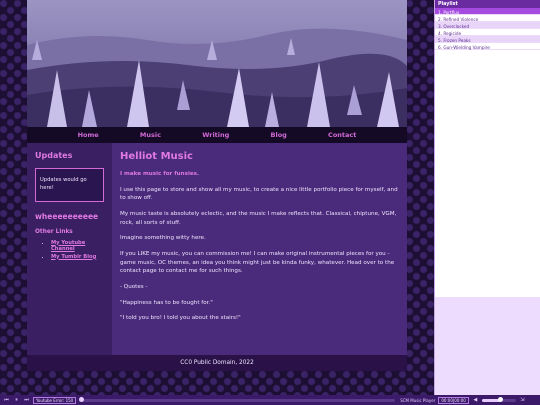 Image resolution: width=540 pixels, height=405 pixels. I want to click on main-navigation: Home Music Writing Blog Contact, so click(217, 135).